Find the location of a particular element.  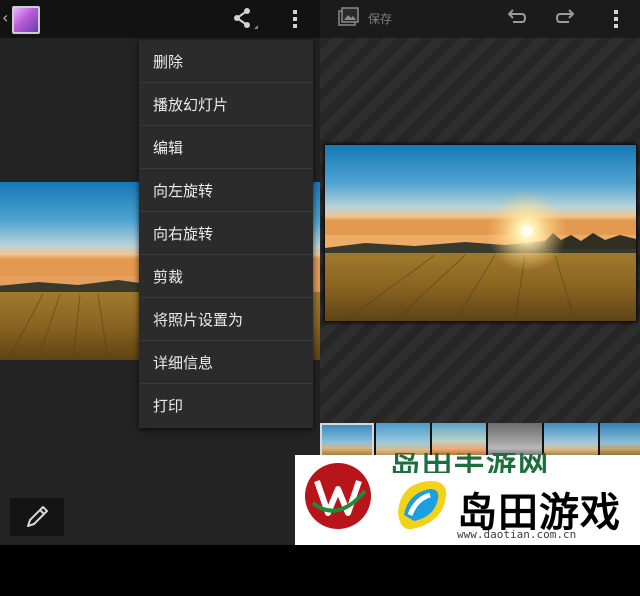

watermark-logo-w-icon is located at coordinates (338, 496).